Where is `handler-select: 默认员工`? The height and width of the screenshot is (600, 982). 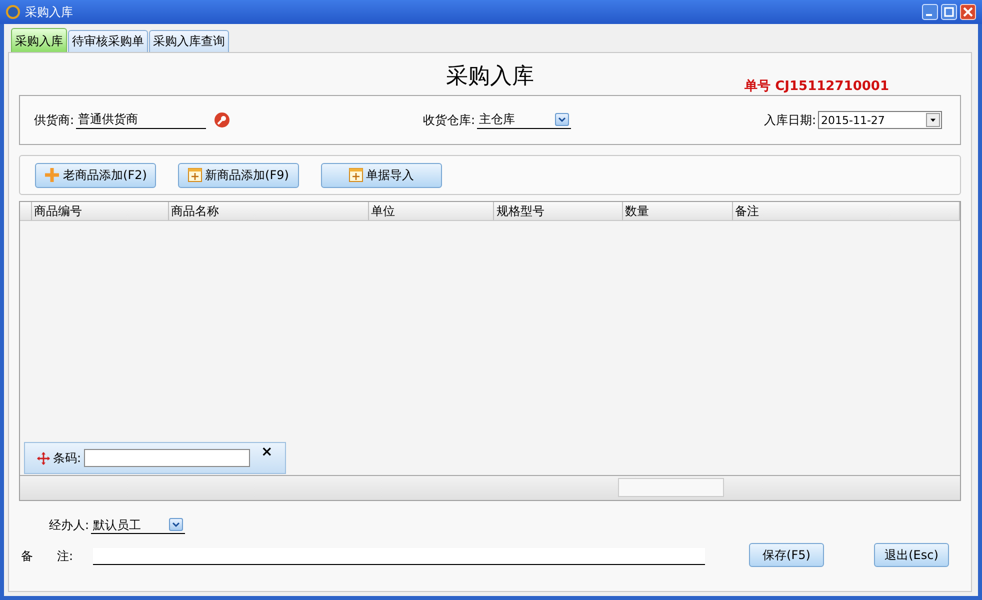
handler-select: 默认员工 is located at coordinates (138, 525).